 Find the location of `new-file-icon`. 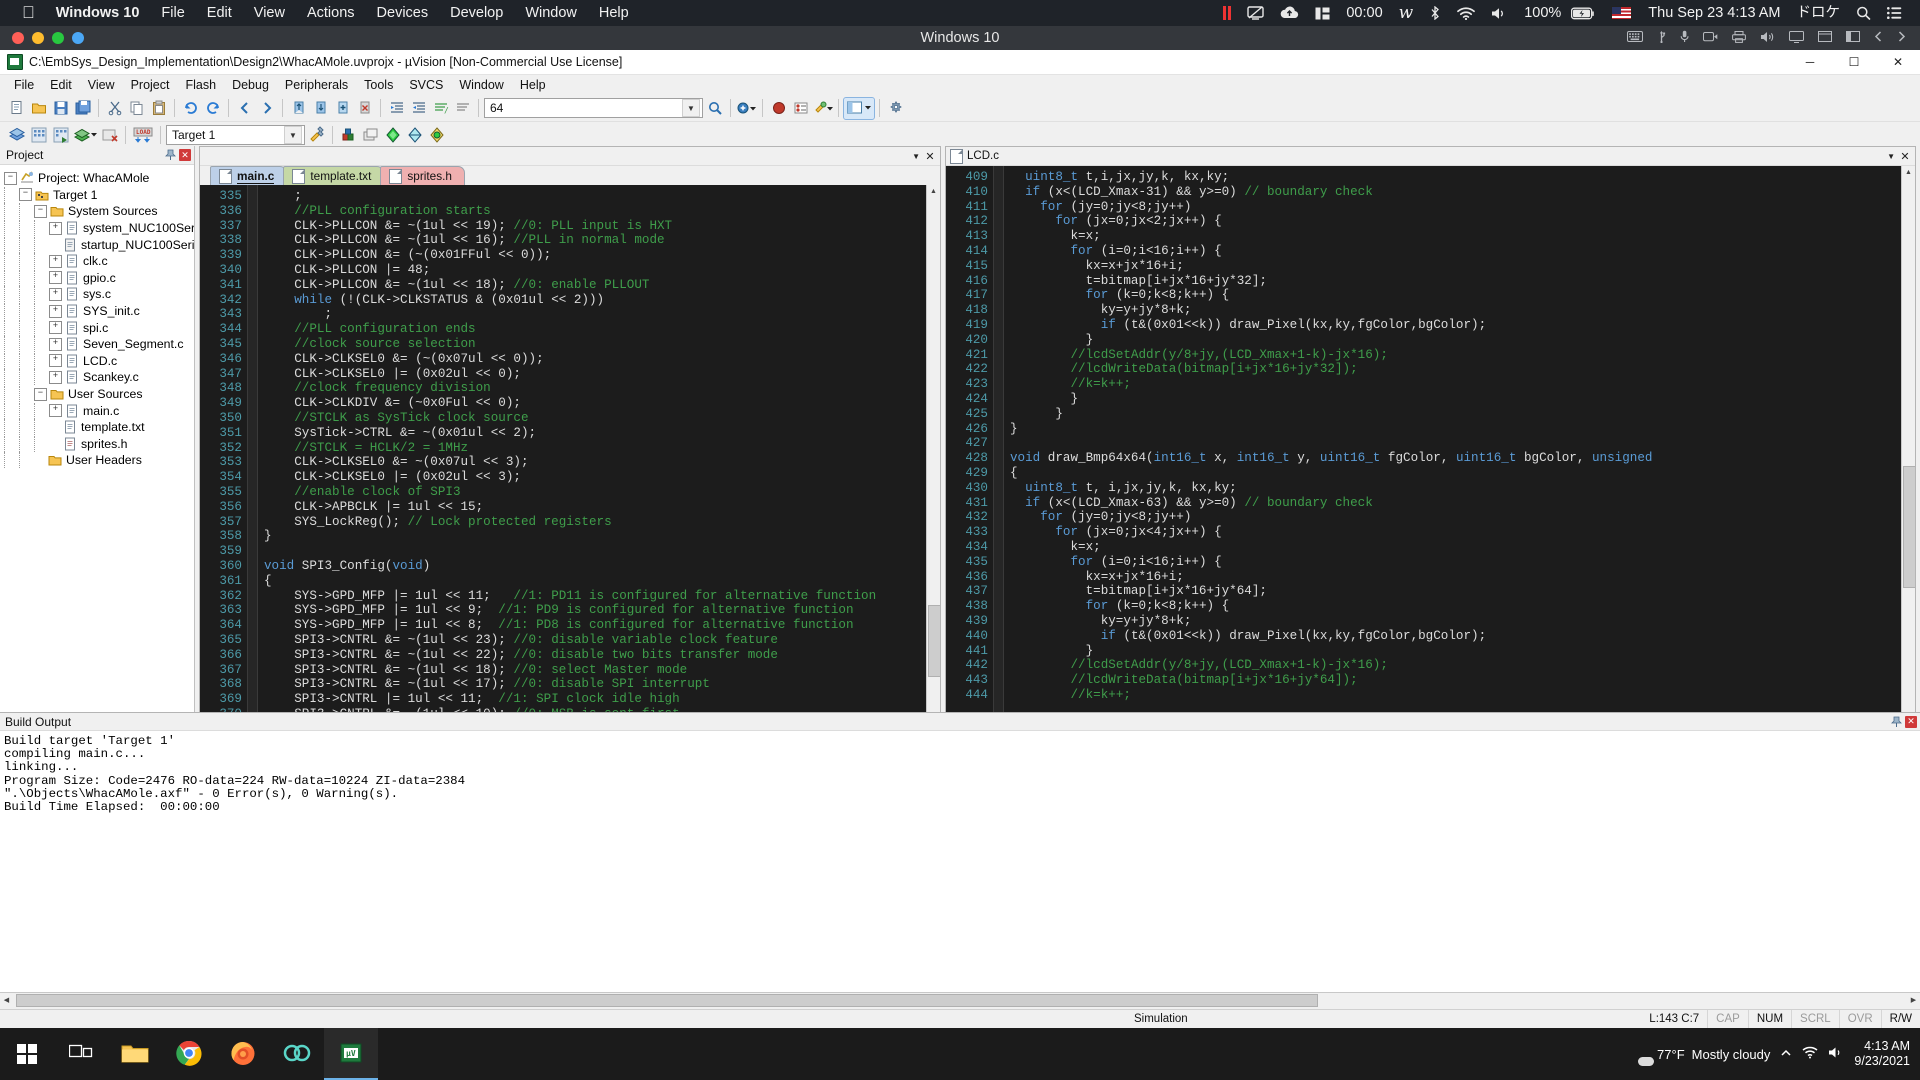

new-file-icon is located at coordinates (16, 108).